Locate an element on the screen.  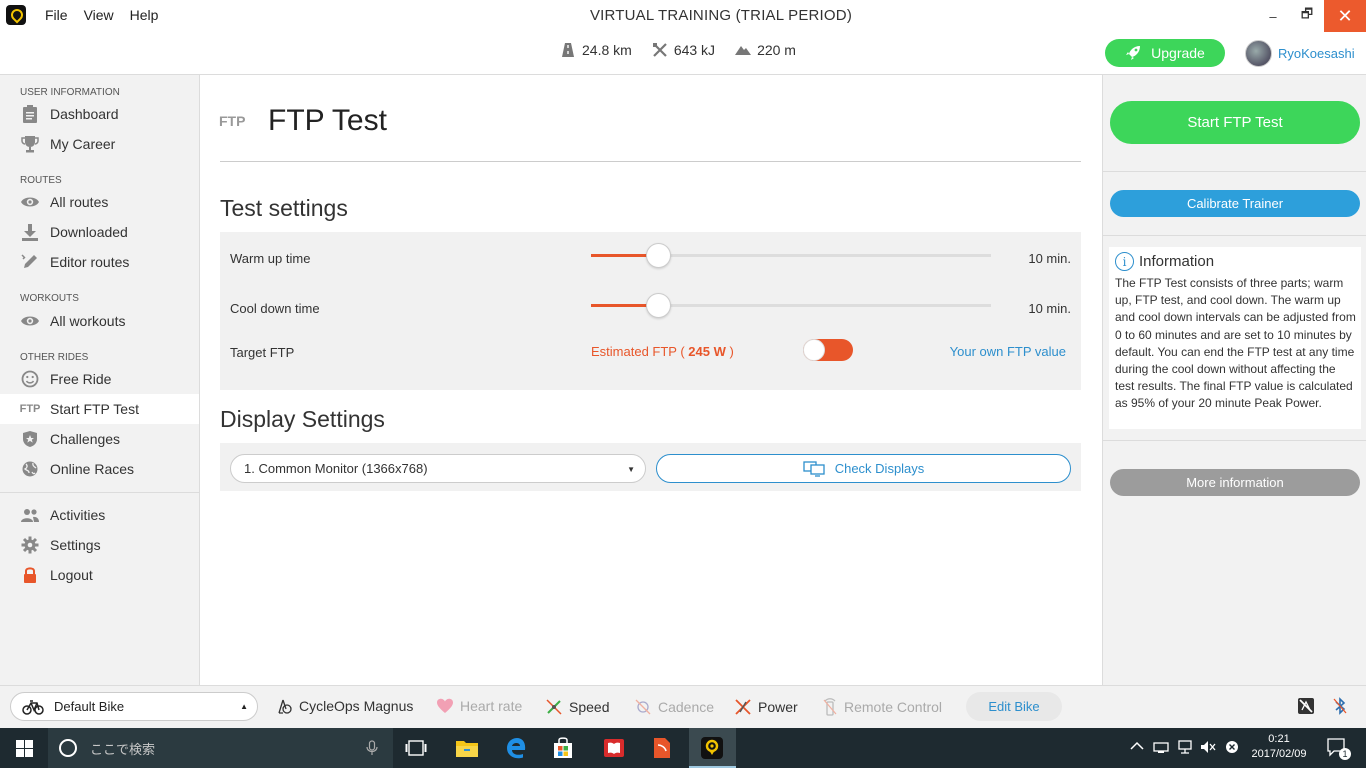
ftp-source-toggle is located at coordinates (828, 350).